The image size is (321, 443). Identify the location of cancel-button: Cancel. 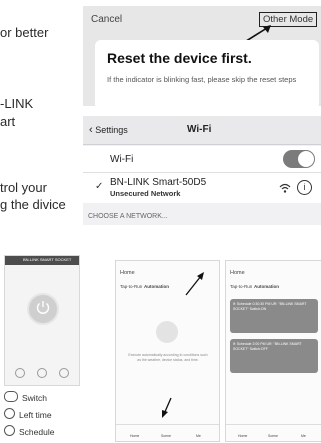
(106, 19).